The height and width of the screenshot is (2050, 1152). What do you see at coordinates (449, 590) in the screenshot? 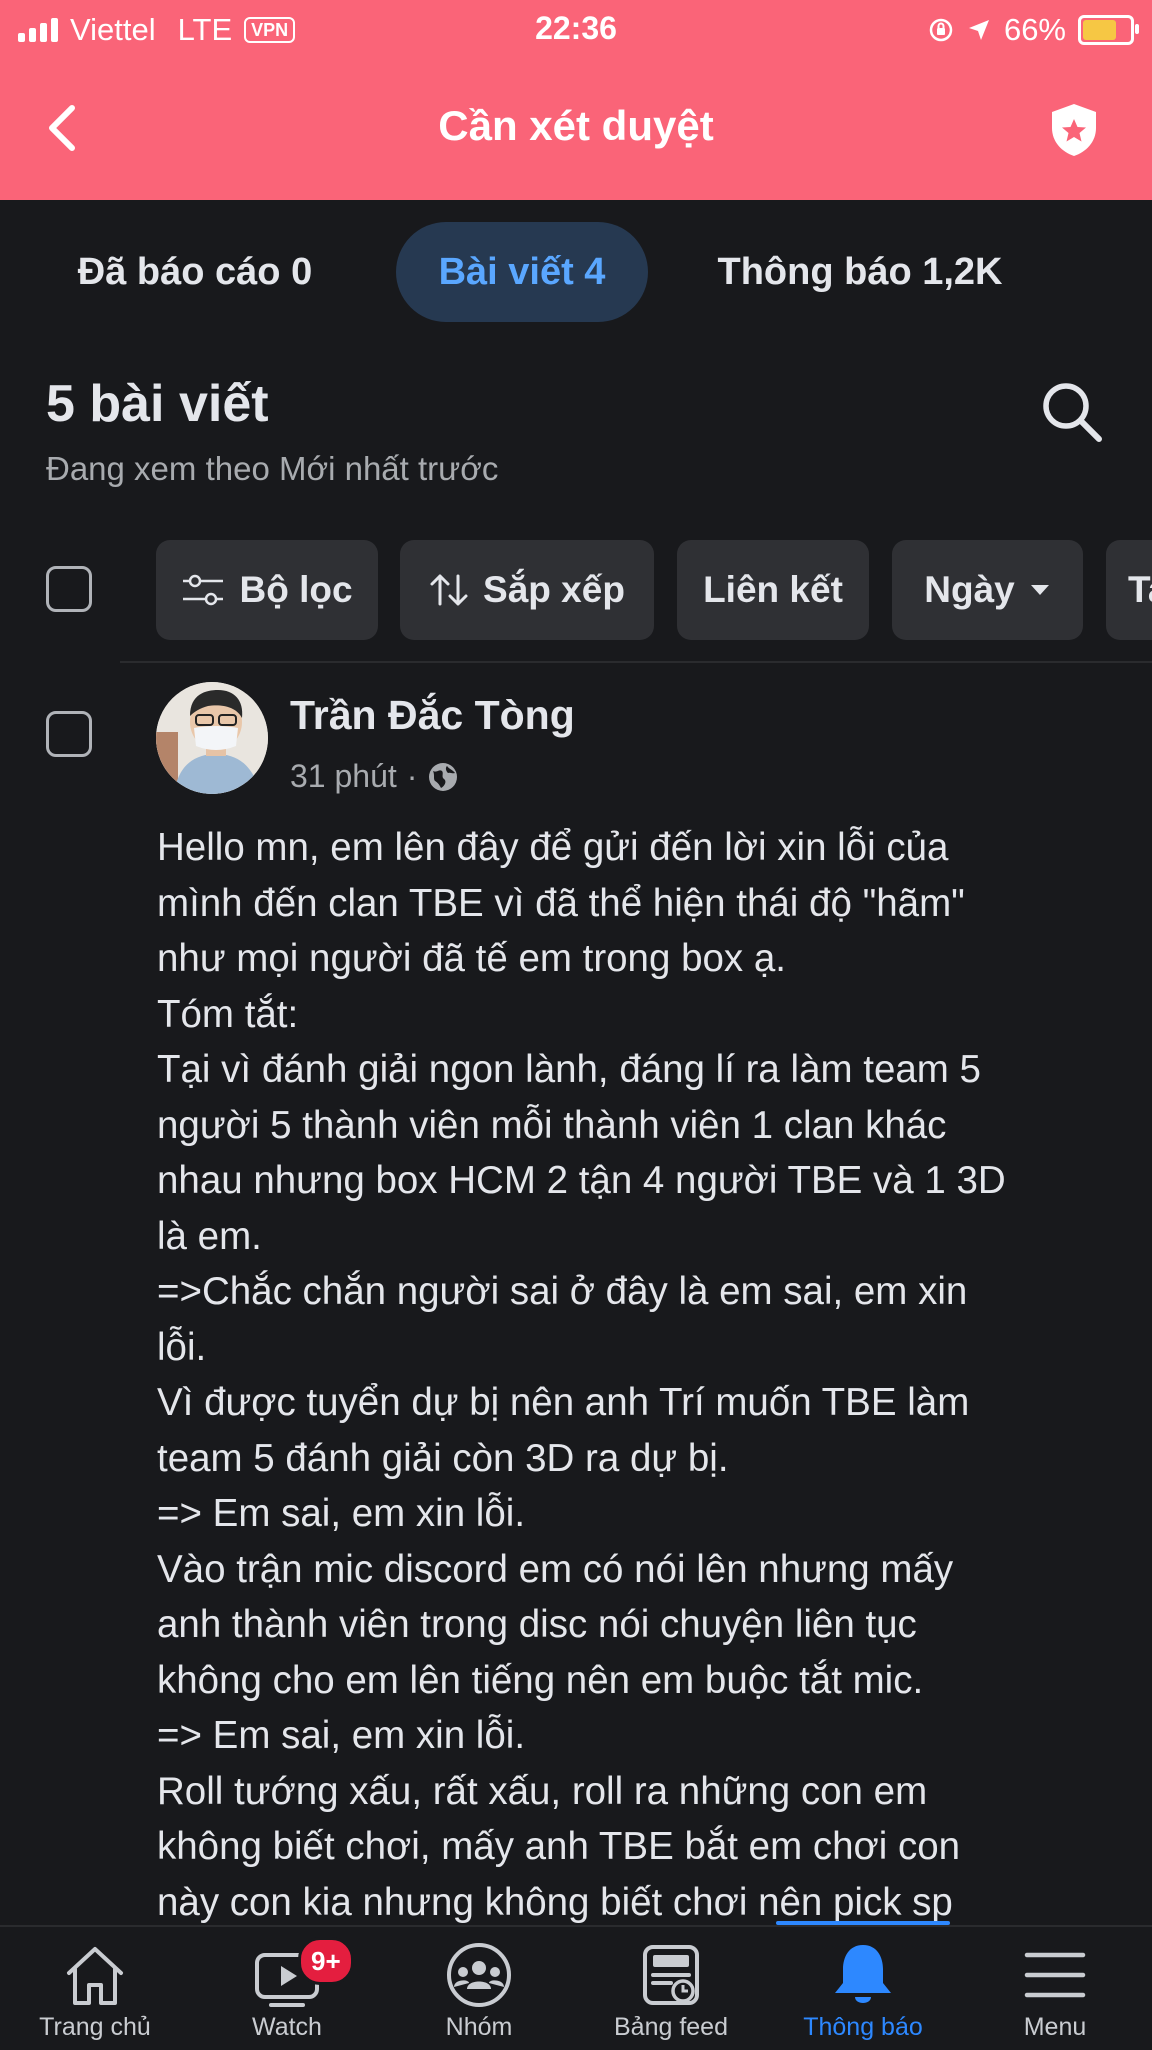
I see `sort-arrows-icon` at bounding box center [449, 590].